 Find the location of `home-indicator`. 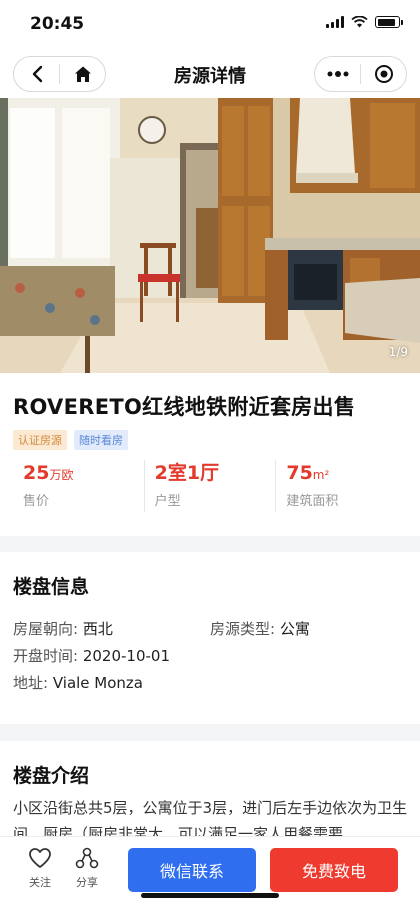

home-indicator is located at coordinates (210, 895).